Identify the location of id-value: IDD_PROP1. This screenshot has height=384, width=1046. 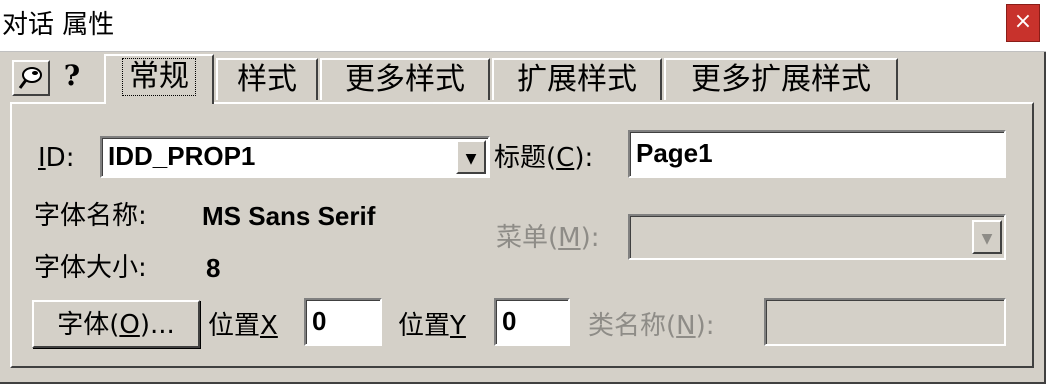
(182, 156).